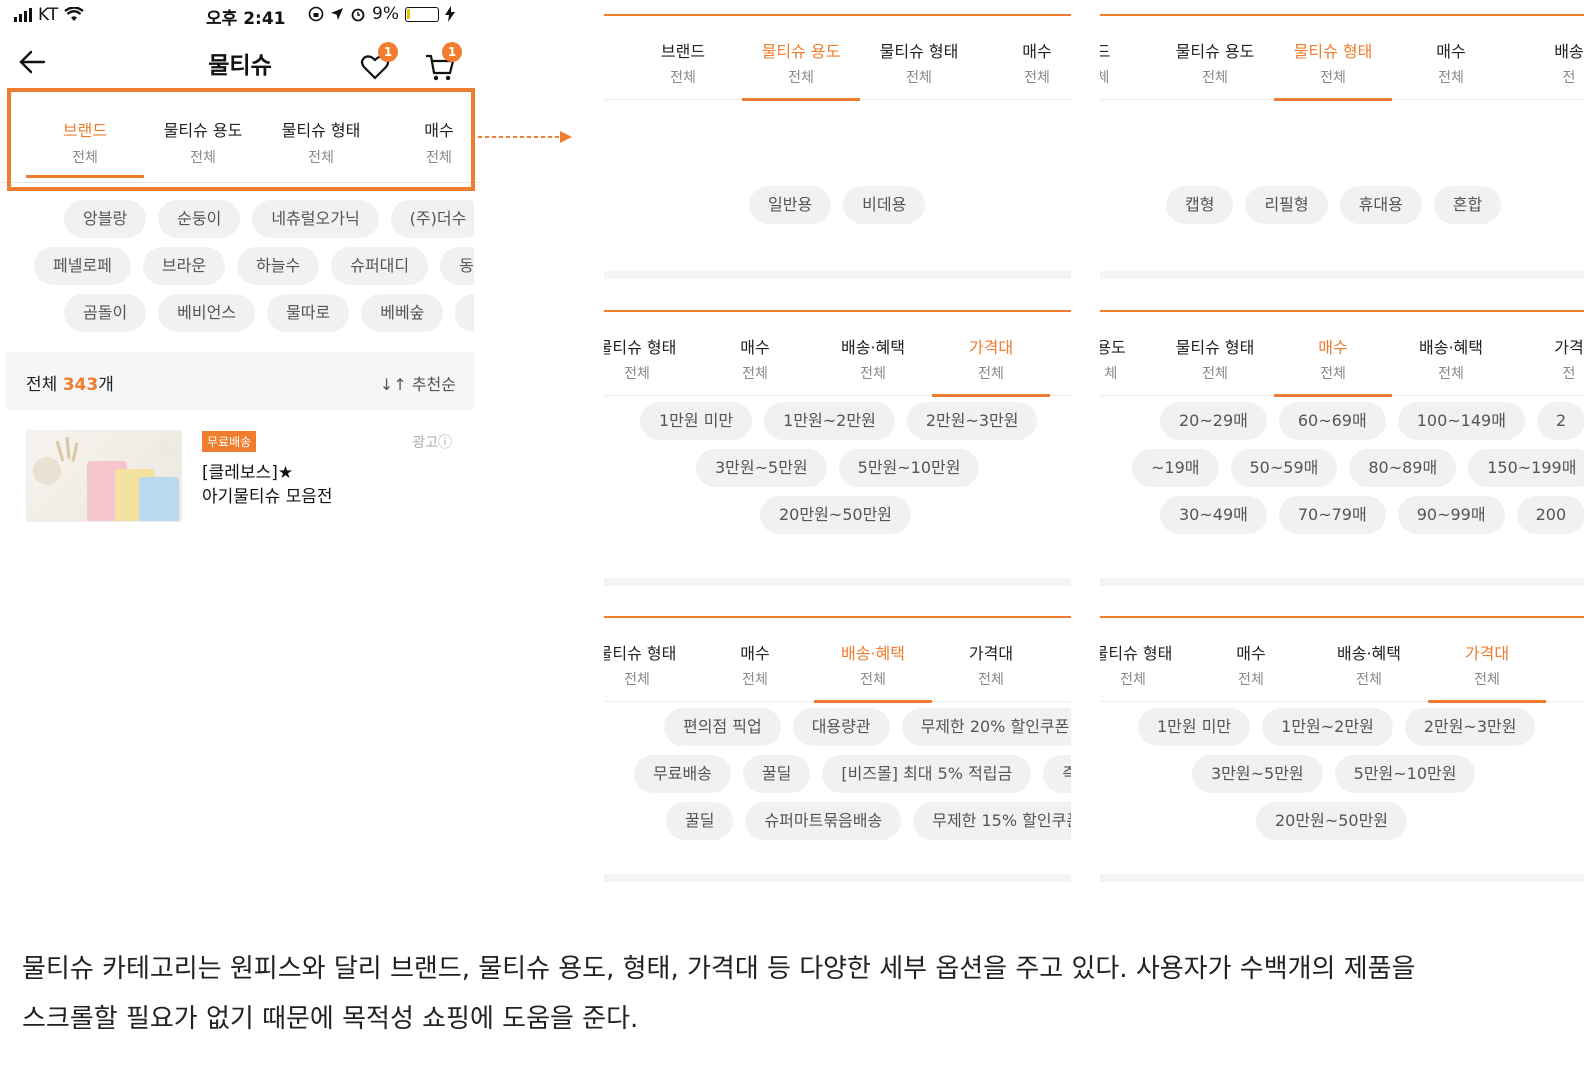 This screenshot has width=1584, height=1068. I want to click on filter-chip: 20~29매, so click(1213, 421).